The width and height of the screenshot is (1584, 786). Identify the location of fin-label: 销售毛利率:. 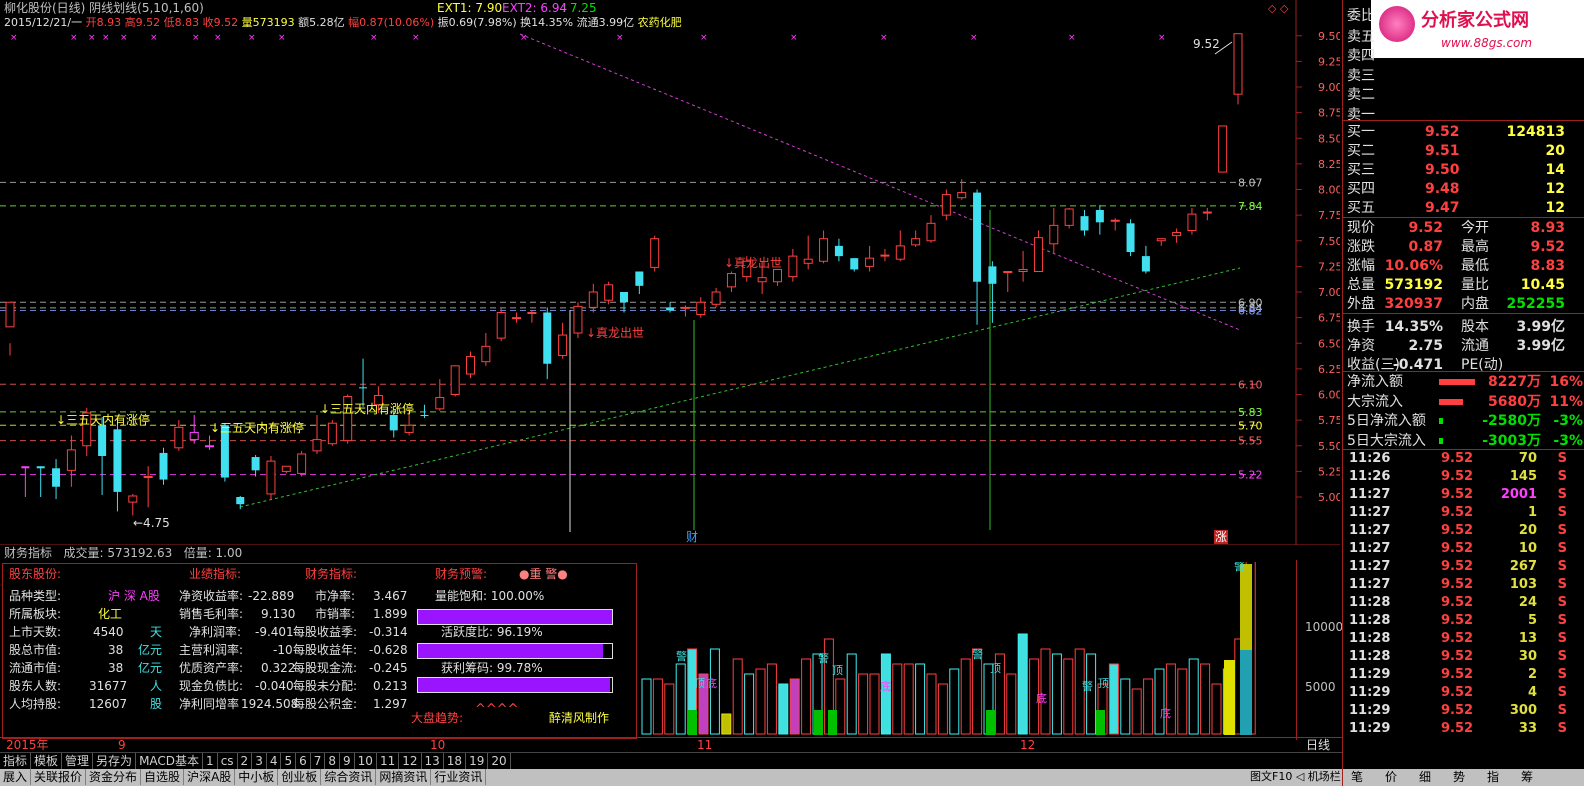
(211, 614).